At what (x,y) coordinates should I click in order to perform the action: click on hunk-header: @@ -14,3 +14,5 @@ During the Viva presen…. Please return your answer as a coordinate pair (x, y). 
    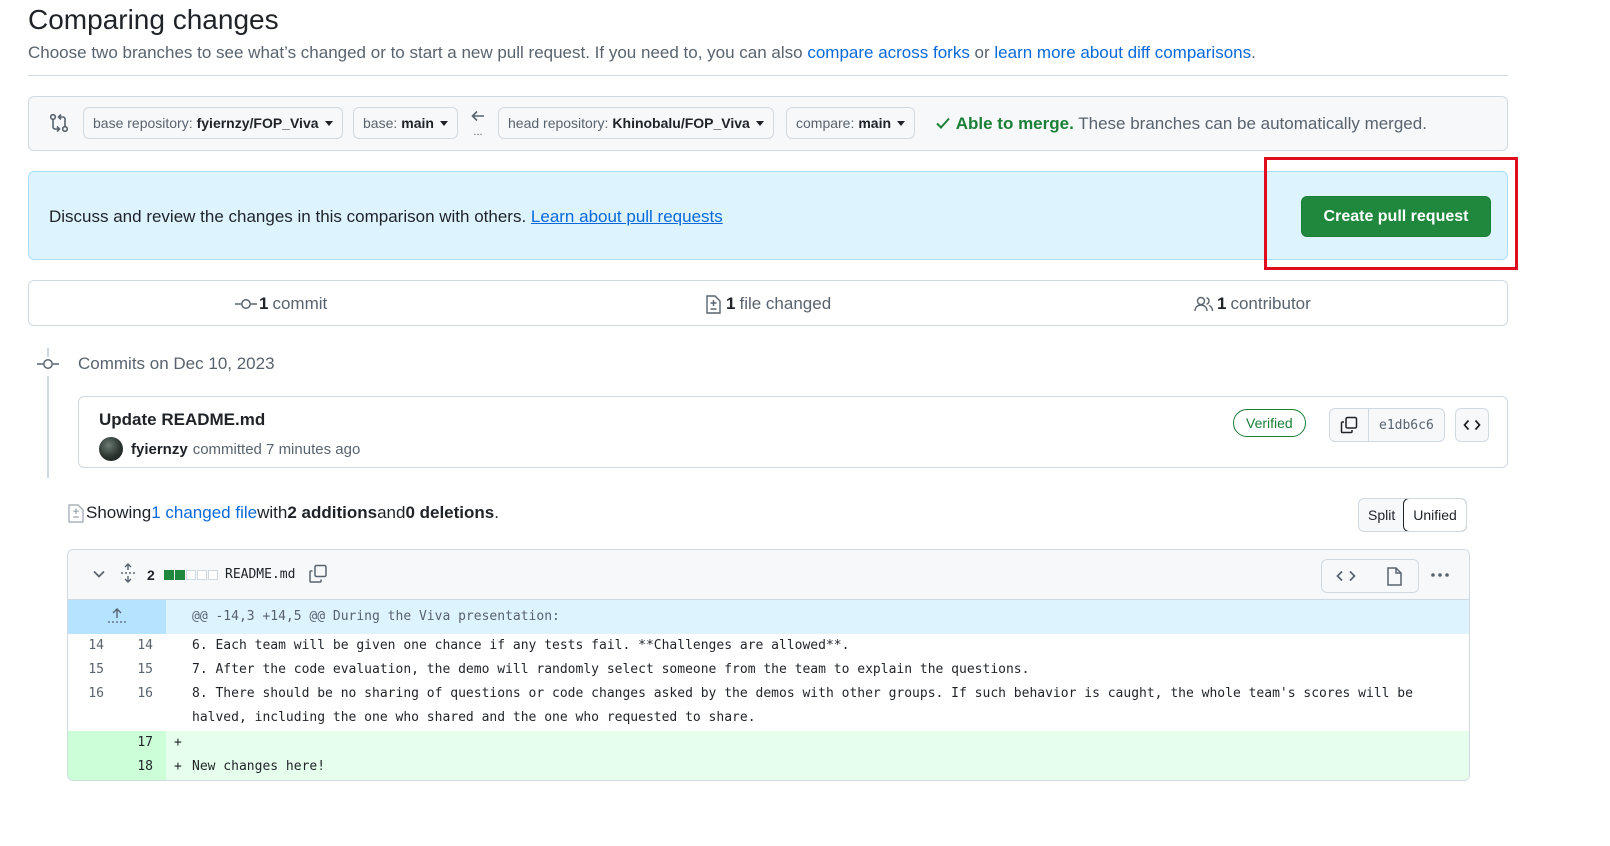
    Looking at the image, I should click on (768, 617).